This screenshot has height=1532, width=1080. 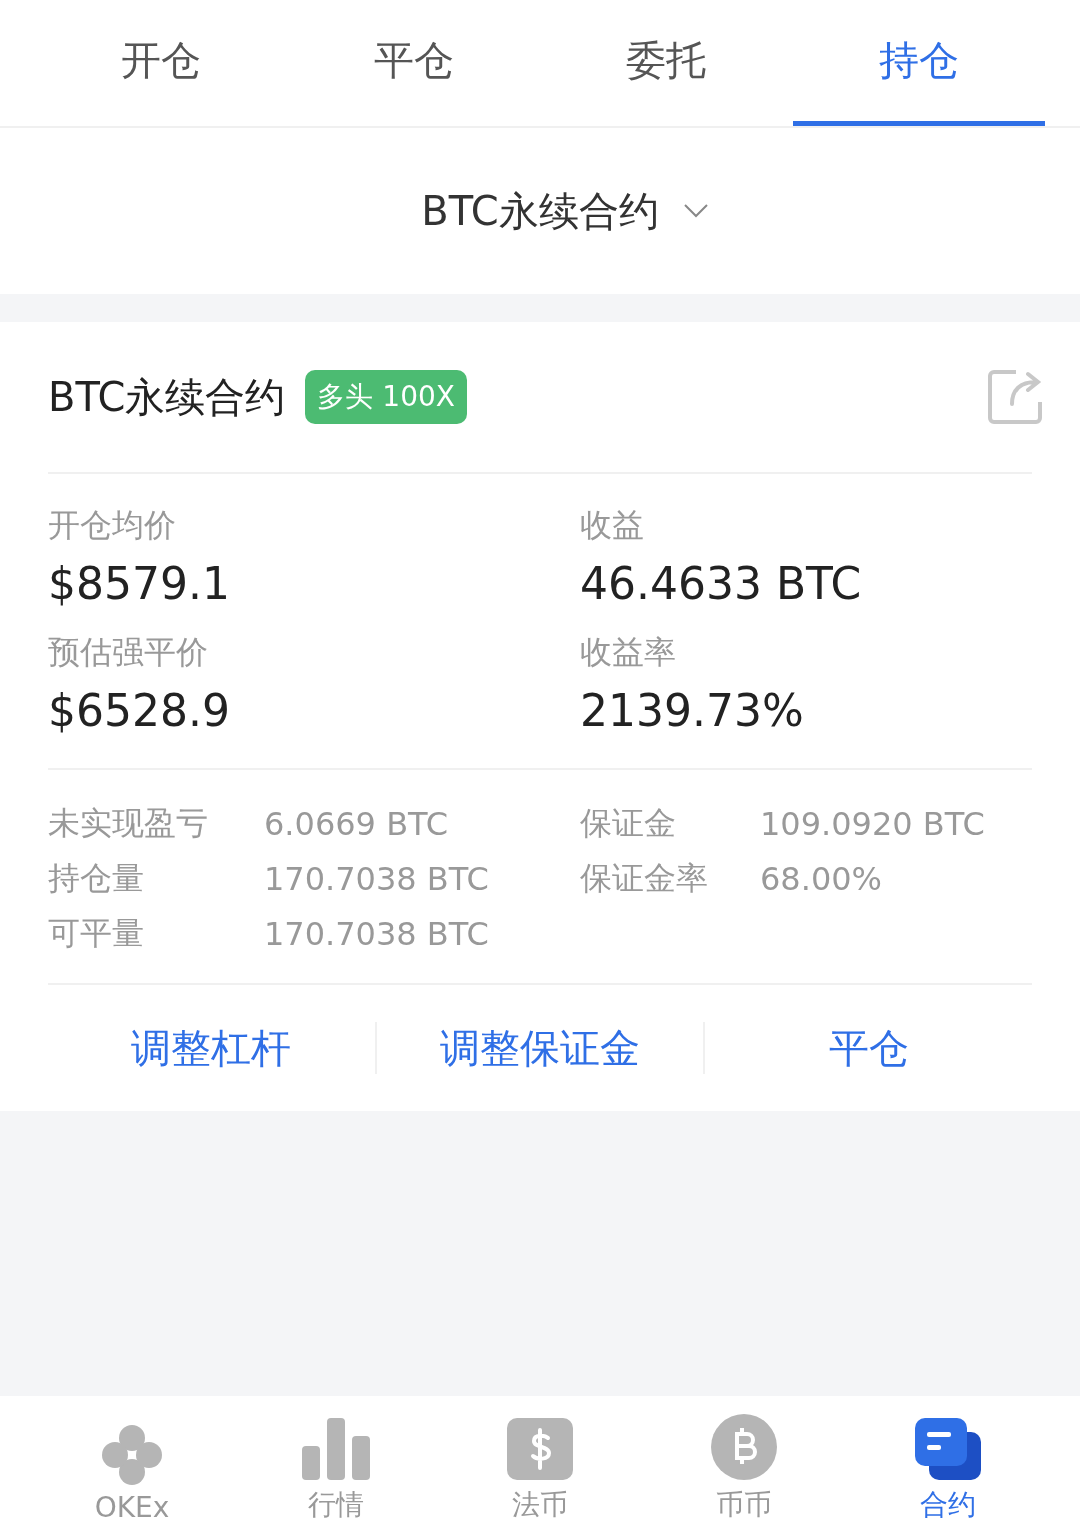 What do you see at coordinates (1015, 397) in the screenshot?
I see `share-icon` at bounding box center [1015, 397].